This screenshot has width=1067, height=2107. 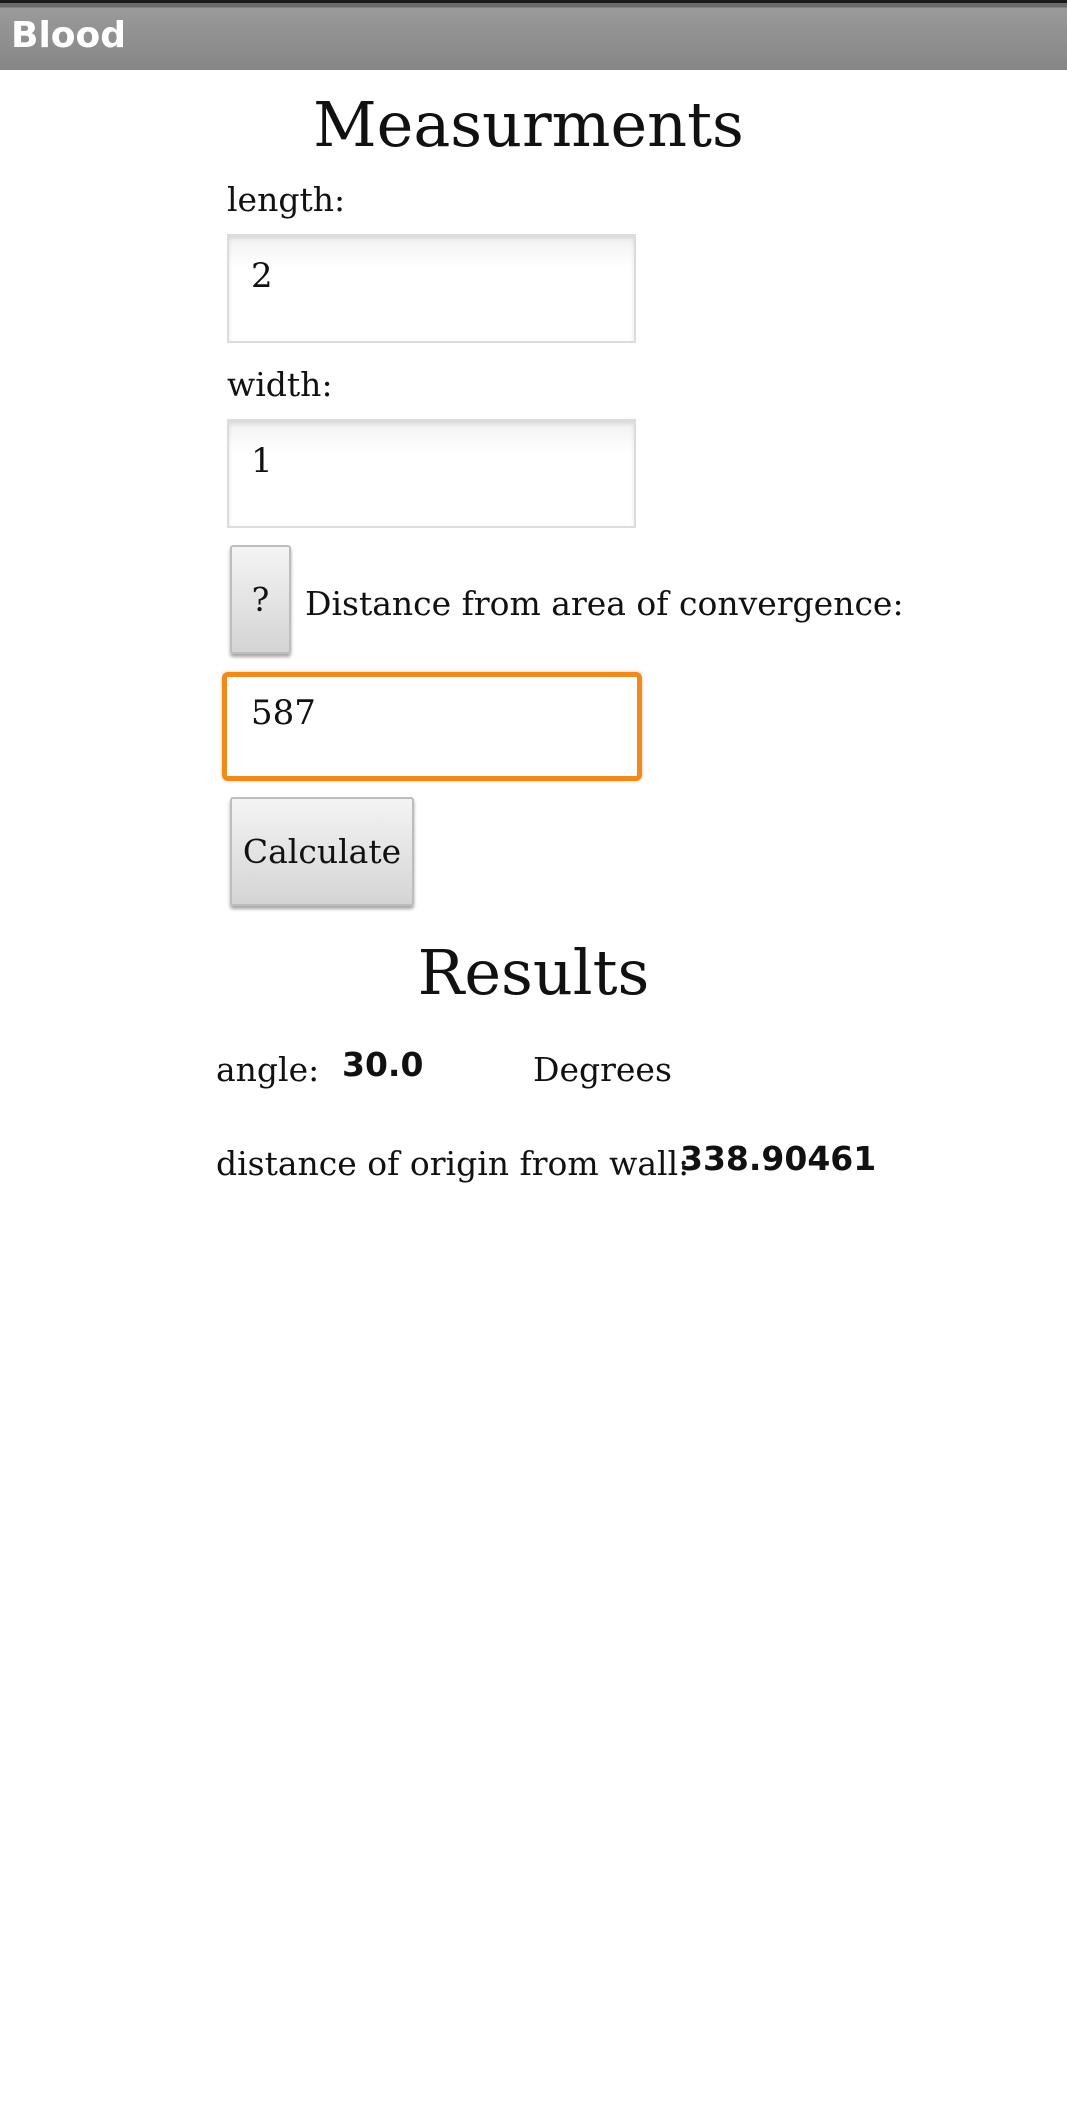 I want to click on calculate-button: Calculate, so click(x=322, y=851).